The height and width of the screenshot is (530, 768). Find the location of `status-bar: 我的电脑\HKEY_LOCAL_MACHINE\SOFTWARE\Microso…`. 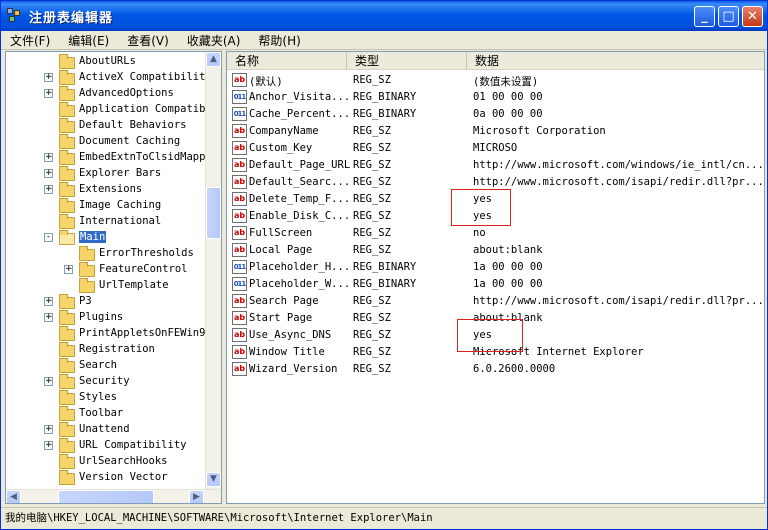

status-bar: 我的电脑\HKEY_LOCAL_MACHINE\SOFTWARE\Microso… is located at coordinates (384, 518).